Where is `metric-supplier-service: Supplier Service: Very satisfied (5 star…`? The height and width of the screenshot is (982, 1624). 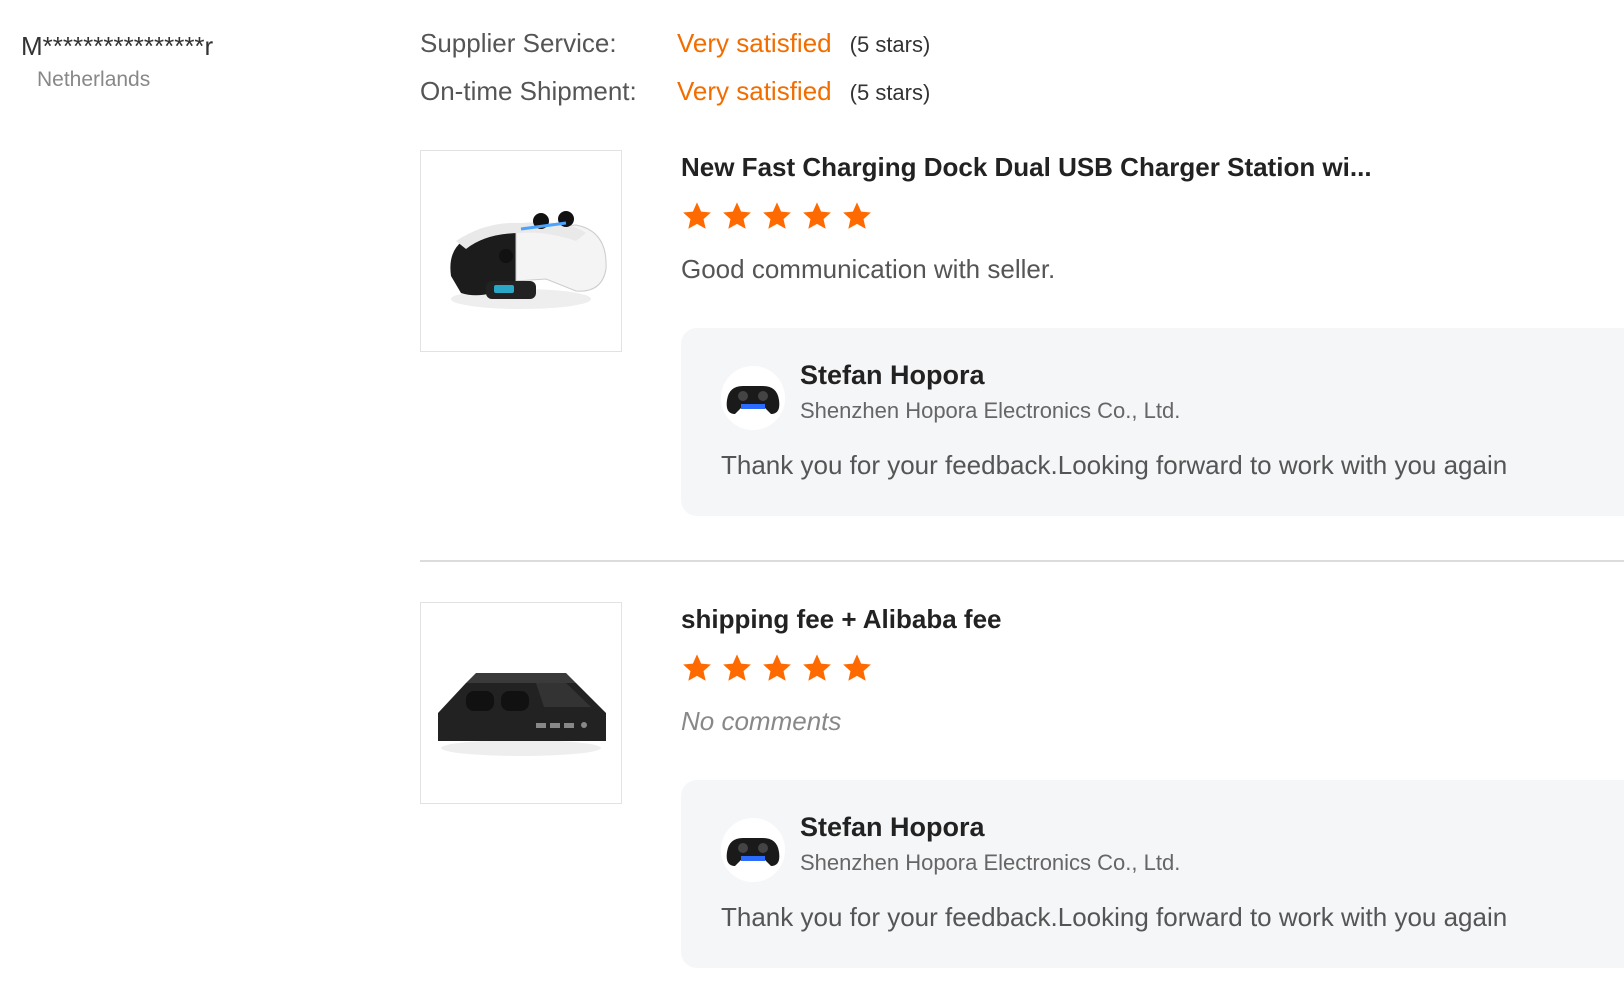
metric-supplier-service: Supplier Service: Very satisfied (5 star… is located at coordinates (675, 52).